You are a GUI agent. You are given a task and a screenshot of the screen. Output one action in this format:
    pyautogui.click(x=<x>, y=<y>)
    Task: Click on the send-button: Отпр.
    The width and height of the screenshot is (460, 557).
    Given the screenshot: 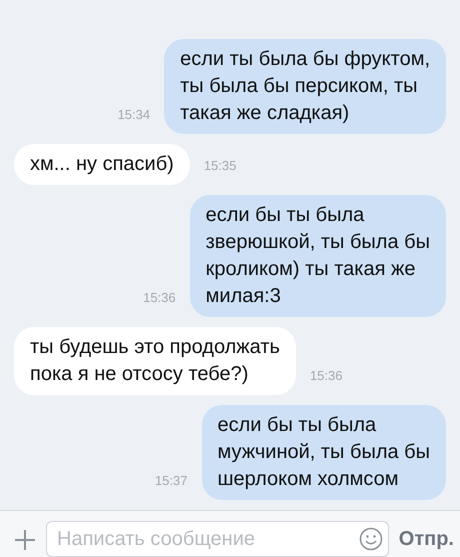 What is the action you would take?
    pyautogui.click(x=426, y=539)
    